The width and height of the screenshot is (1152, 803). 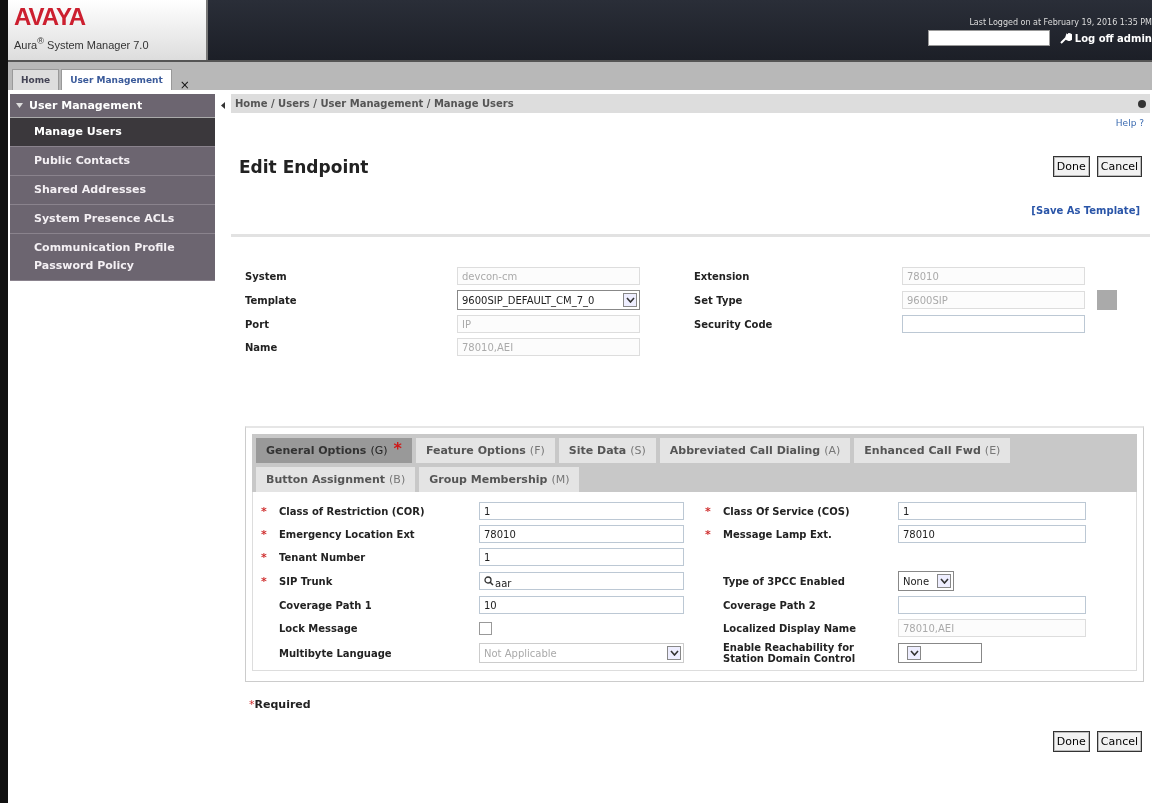 I want to click on field-label: Set Type, so click(x=719, y=300).